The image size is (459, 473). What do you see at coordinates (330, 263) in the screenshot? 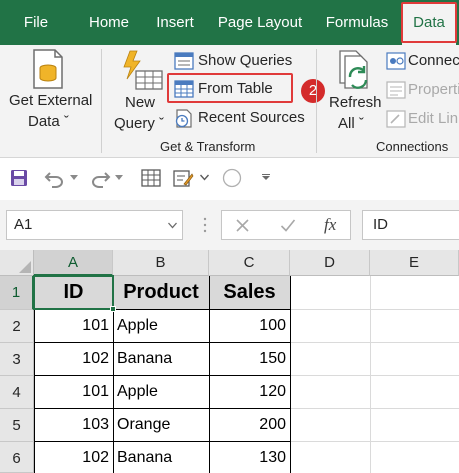
I see `column-header-d: D` at bounding box center [330, 263].